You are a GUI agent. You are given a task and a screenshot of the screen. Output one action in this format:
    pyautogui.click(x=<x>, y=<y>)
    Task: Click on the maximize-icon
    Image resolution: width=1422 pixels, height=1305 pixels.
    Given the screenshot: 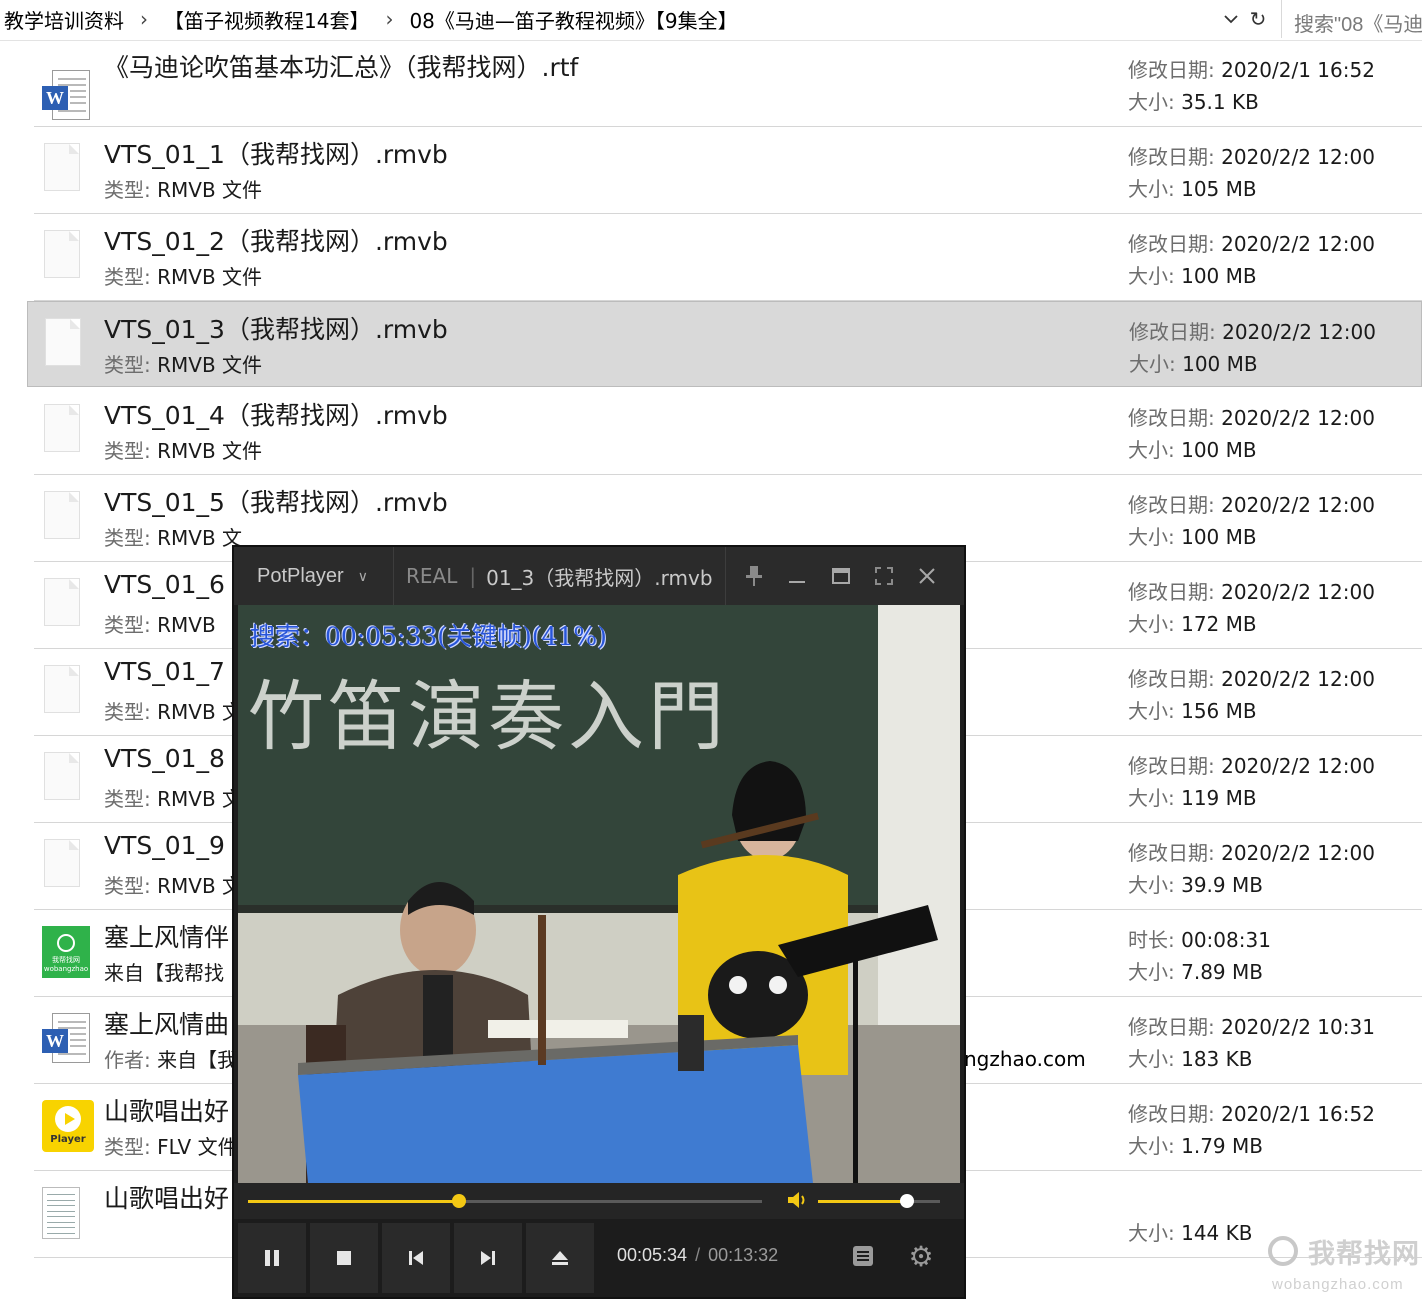 What is the action you would take?
    pyautogui.click(x=841, y=576)
    